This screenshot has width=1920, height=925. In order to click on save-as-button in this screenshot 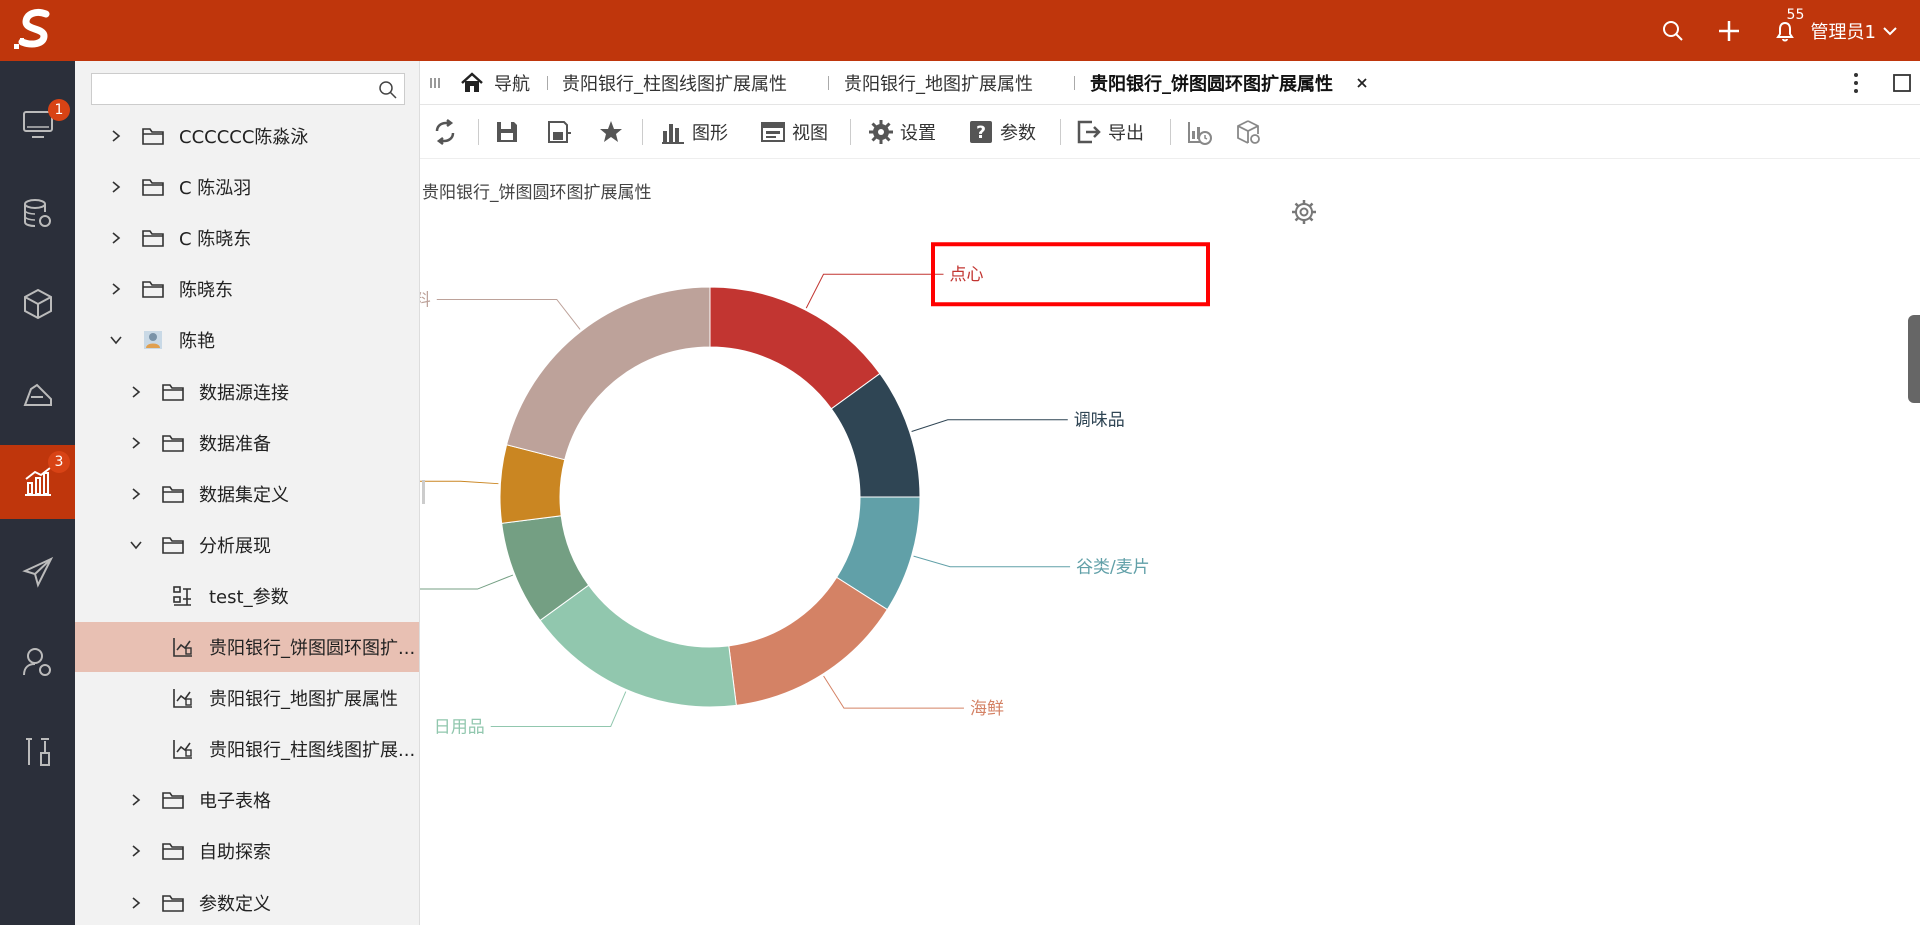, I will do `click(562, 132)`.